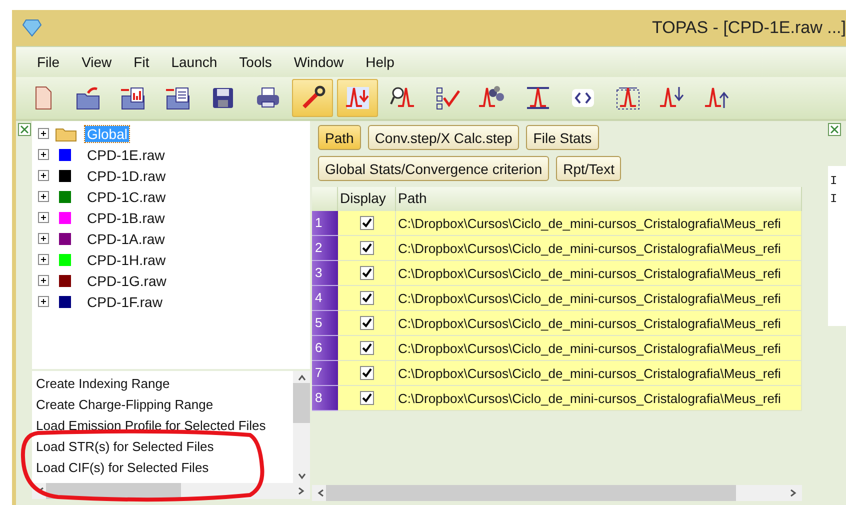 This screenshot has height=505, width=846. Describe the element at coordinates (301, 427) in the screenshot. I see `vertical-scrollbar` at that location.